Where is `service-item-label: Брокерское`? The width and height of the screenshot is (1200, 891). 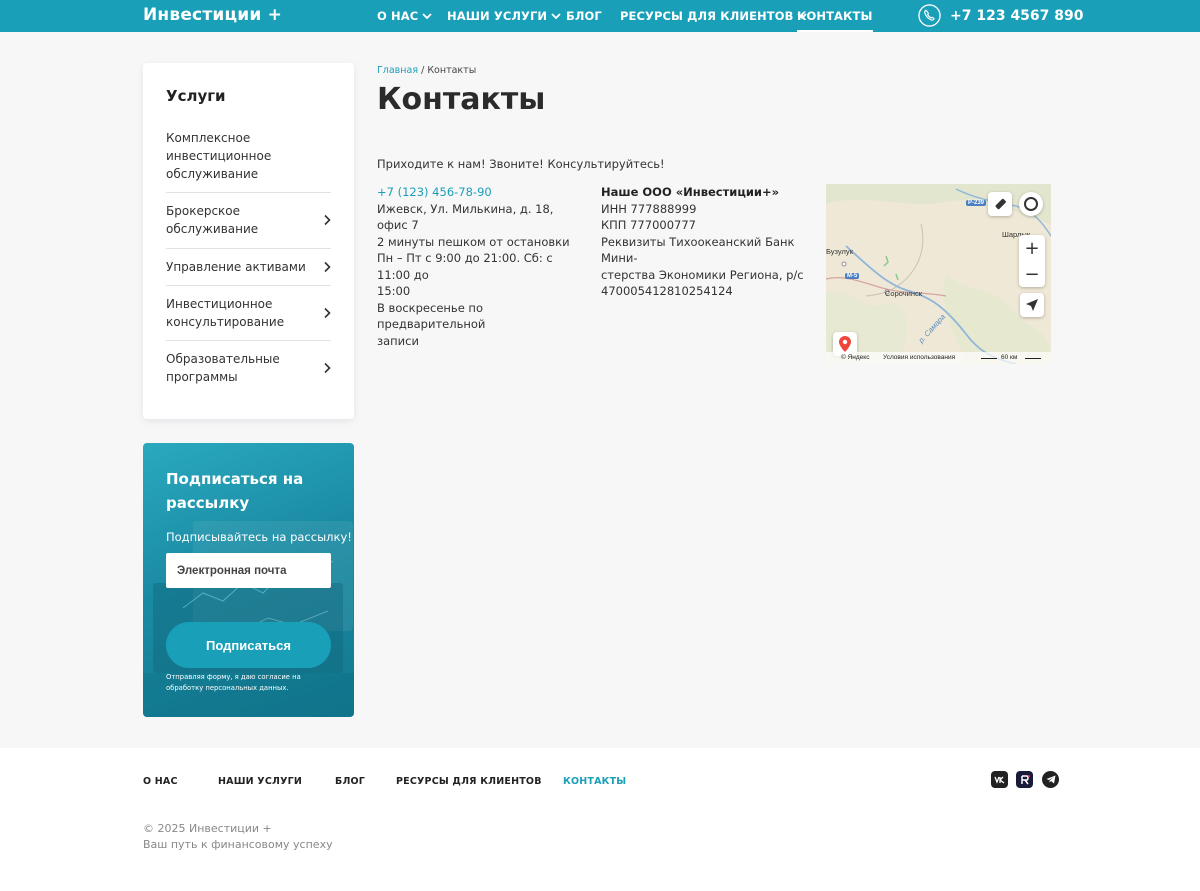
service-item-label: Брокерское is located at coordinates (203, 211).